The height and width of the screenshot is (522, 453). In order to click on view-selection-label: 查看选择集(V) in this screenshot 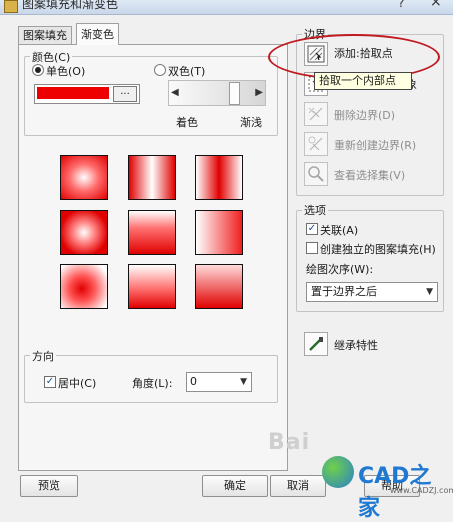, I will do `click(369, 175)`.